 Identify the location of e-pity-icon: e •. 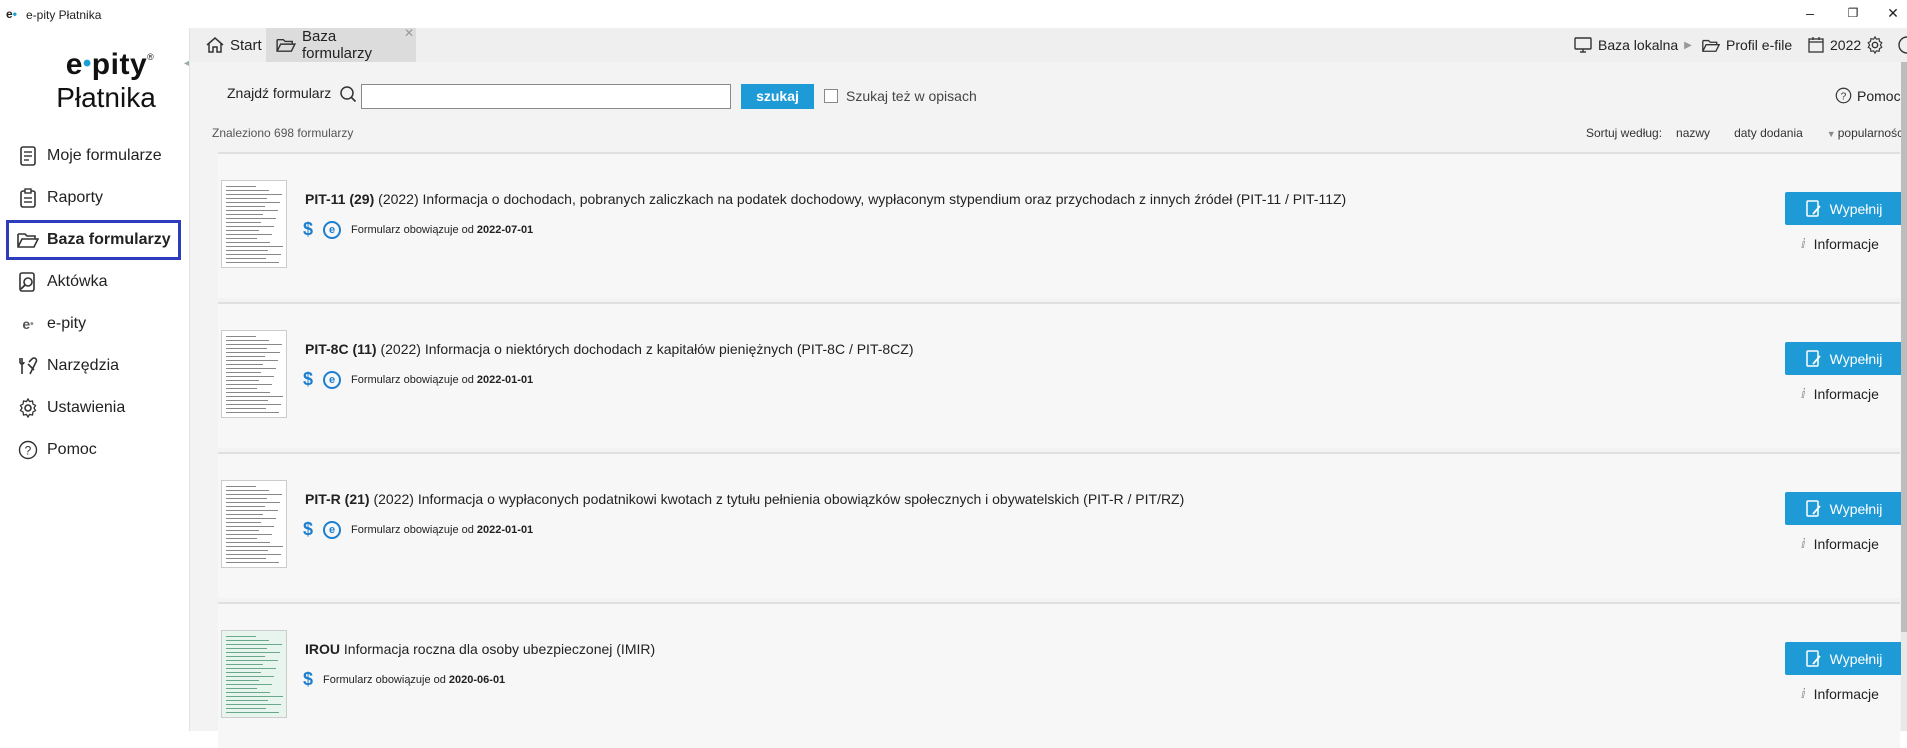
(28, 324).